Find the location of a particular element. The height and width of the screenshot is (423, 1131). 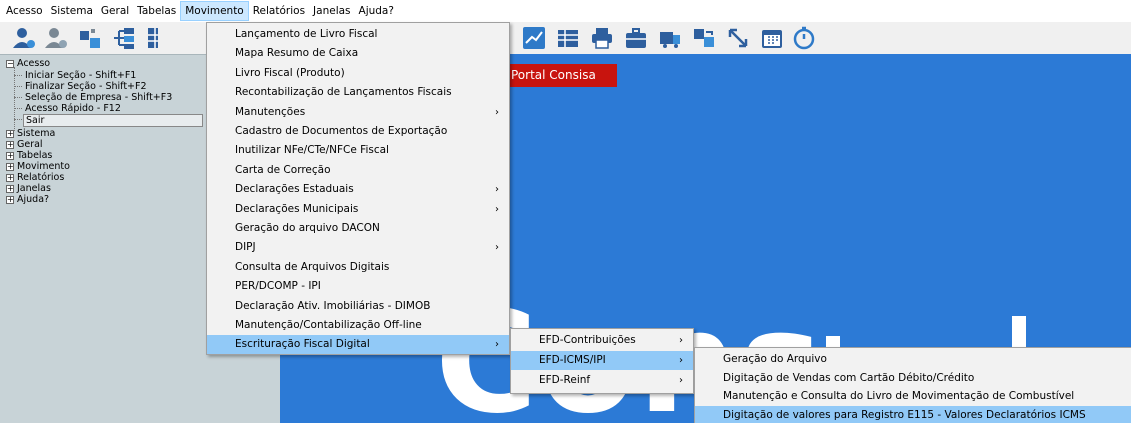

company-icon is located at coordinates (90, 38).